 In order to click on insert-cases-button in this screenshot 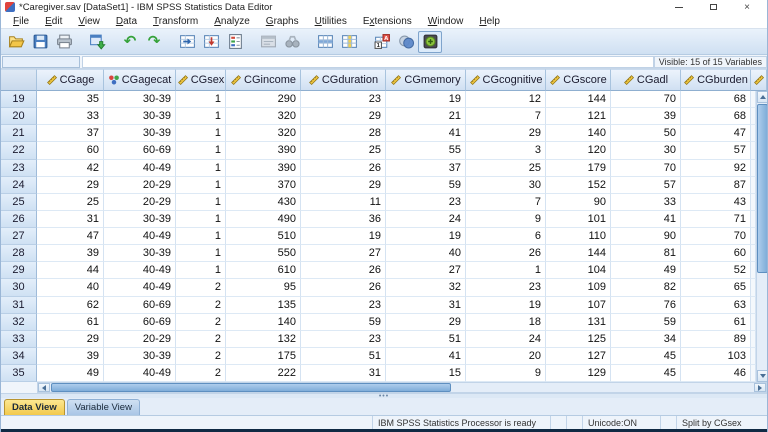, I will do `click(325, 42)`.